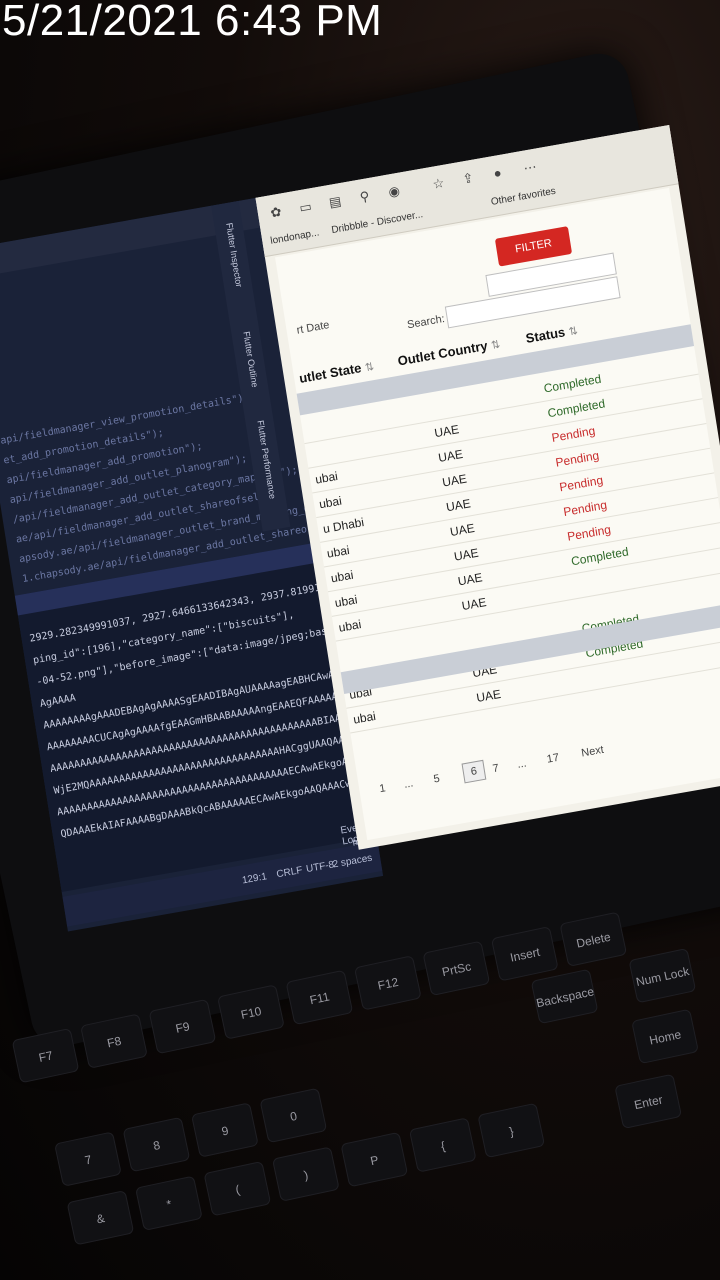 Image resolution: width=720 pixels, height=1280 pixels. What do you see at coordinates (320, 867) in the screenshot?
I see `file-encoding: UTF-8` at bounding box center [320, 867].